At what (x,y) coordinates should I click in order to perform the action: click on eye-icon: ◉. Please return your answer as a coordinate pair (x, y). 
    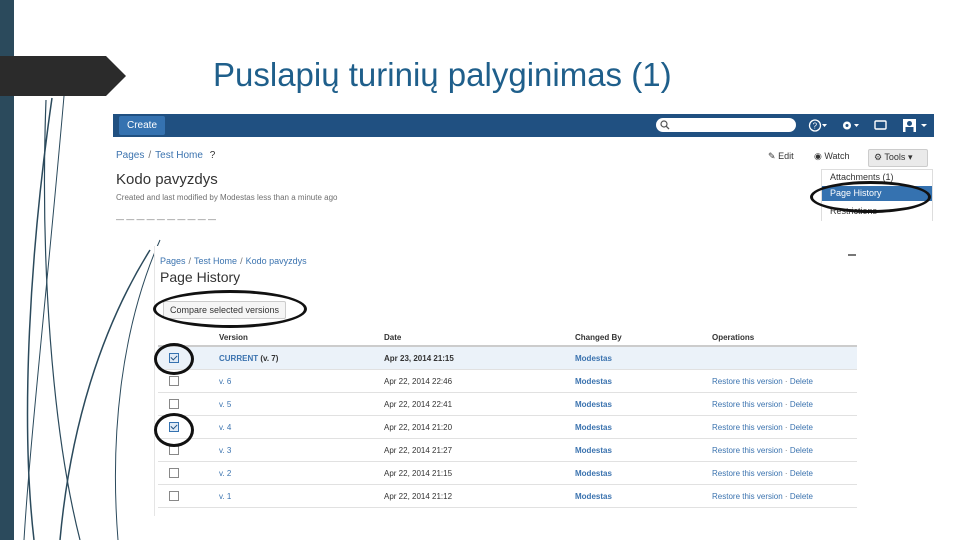
    Looking at the image, I should click on (818, 156).